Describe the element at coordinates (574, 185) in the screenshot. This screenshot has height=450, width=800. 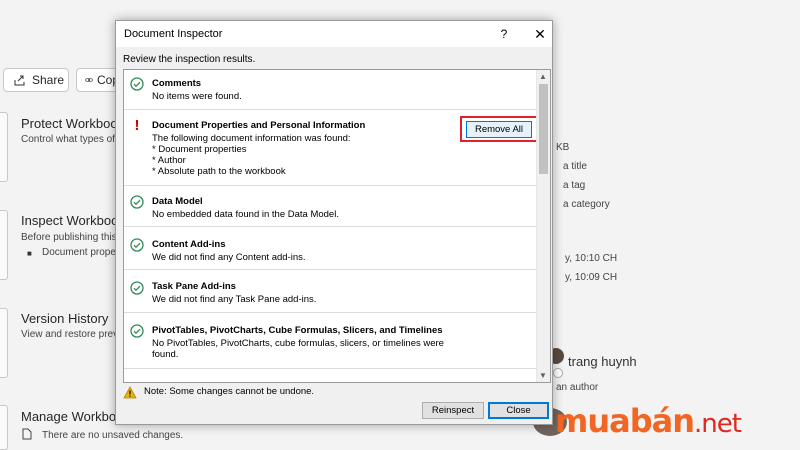
I see `add-tag-field: a tag` at that location.